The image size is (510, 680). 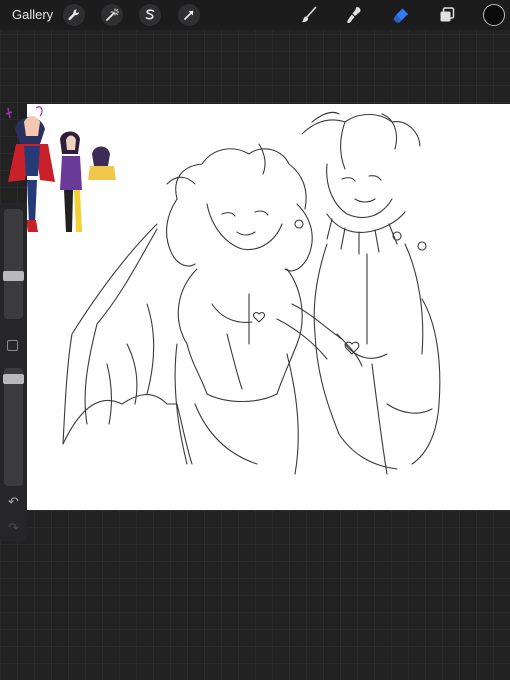 I want to click on redo-icon: ↷, so click(x=13, y=528).